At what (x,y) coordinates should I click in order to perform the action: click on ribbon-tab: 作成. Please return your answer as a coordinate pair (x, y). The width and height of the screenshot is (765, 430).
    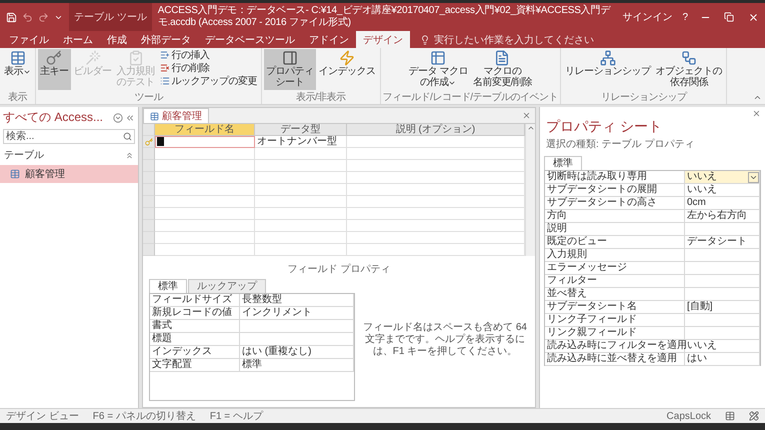
    Looking at the image, I should click on (117, 39).